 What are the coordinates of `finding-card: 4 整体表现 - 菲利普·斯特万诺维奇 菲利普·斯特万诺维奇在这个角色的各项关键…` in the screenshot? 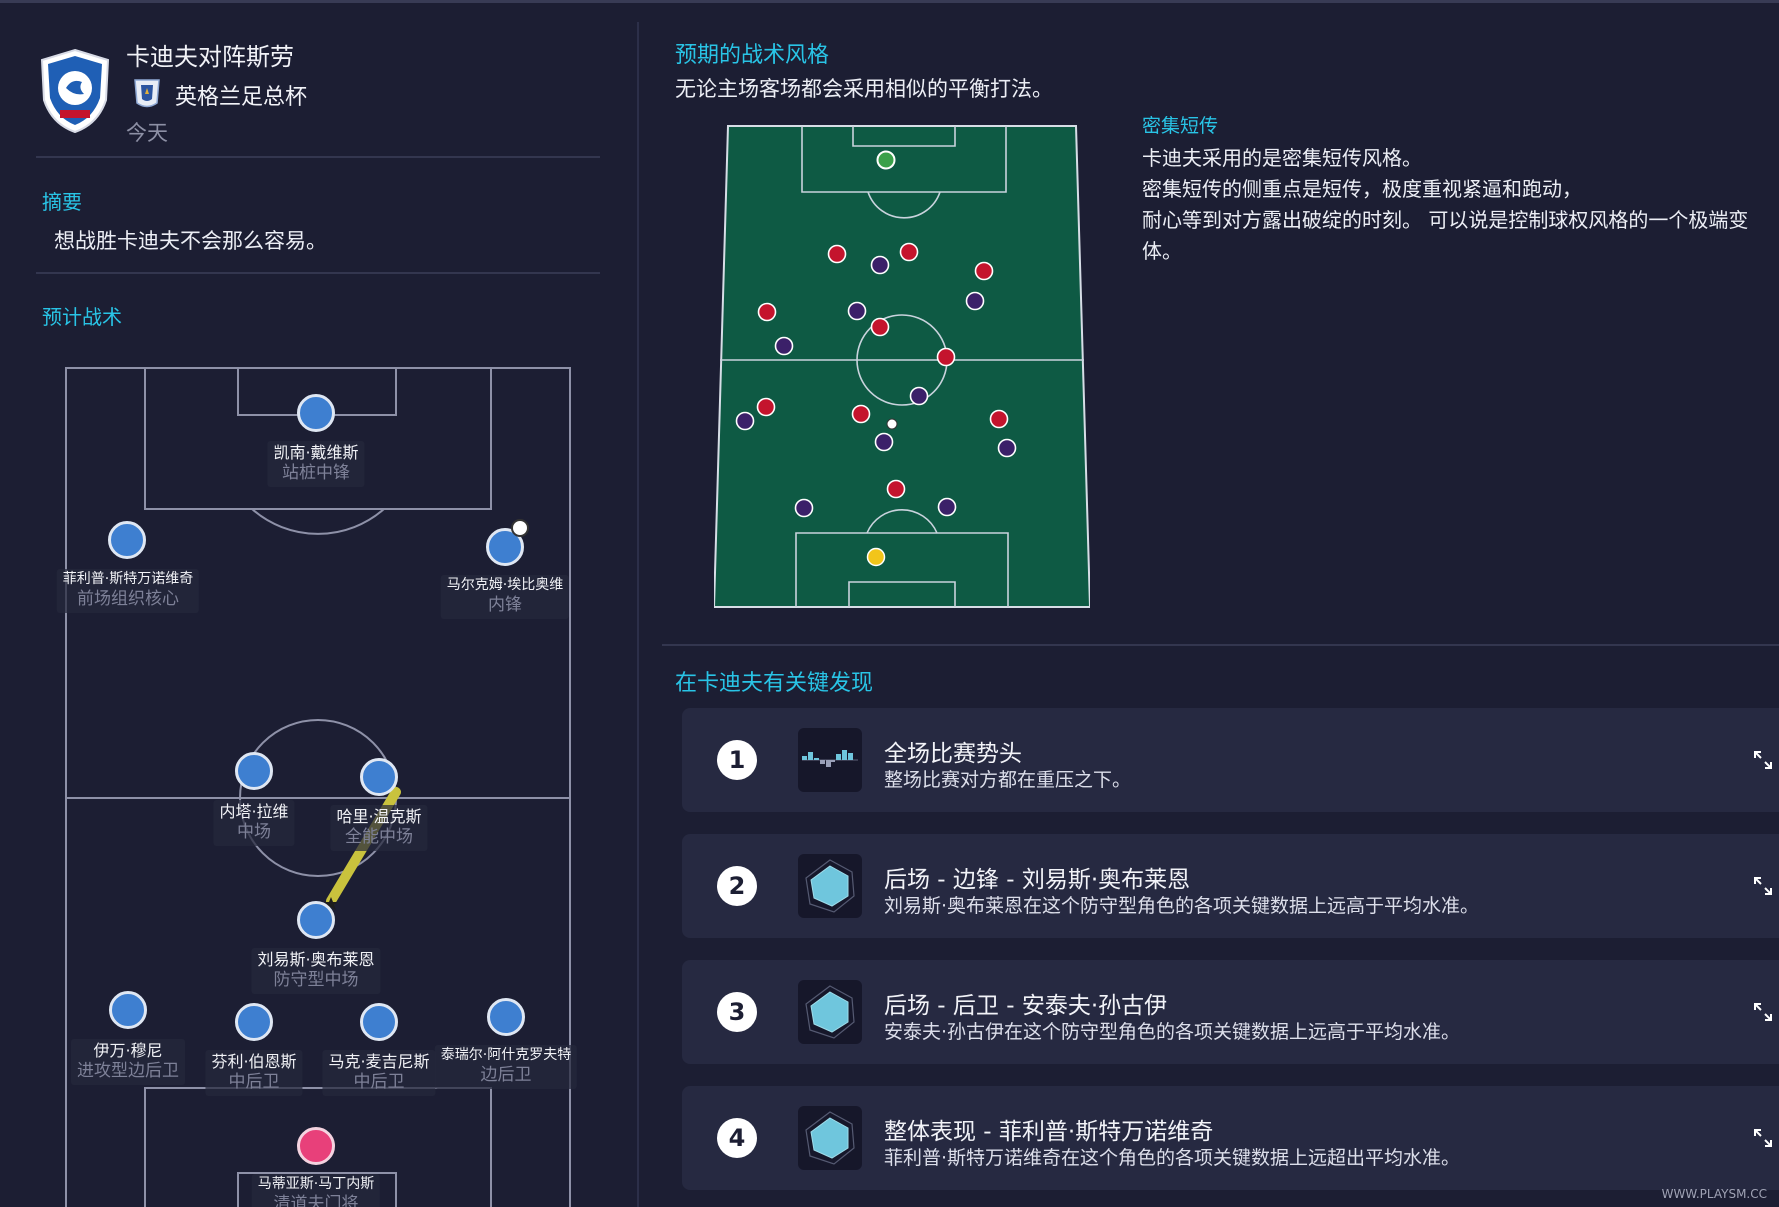 It's located at (1230, 1138).